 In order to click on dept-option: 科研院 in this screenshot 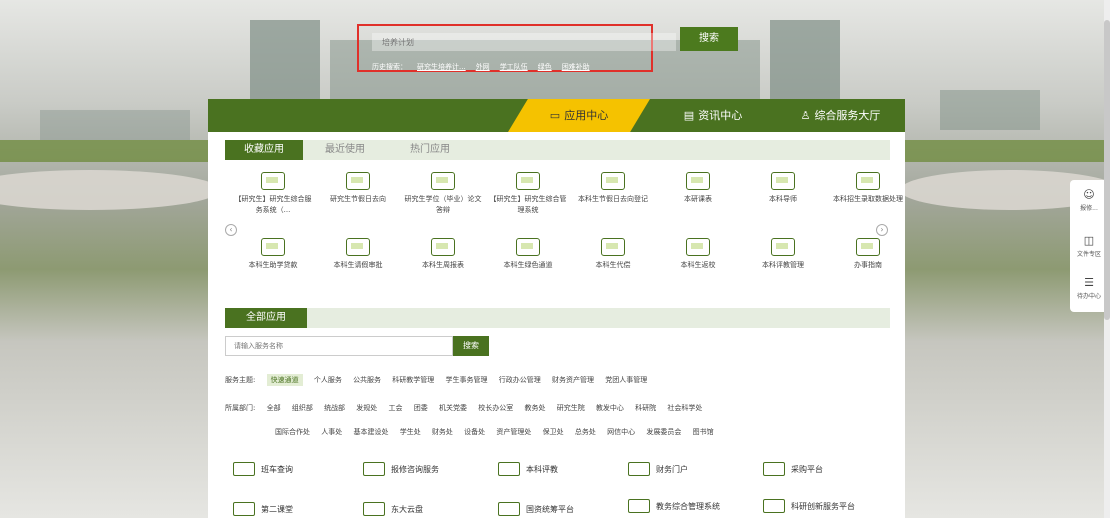, I will do `click(645, 408)`.